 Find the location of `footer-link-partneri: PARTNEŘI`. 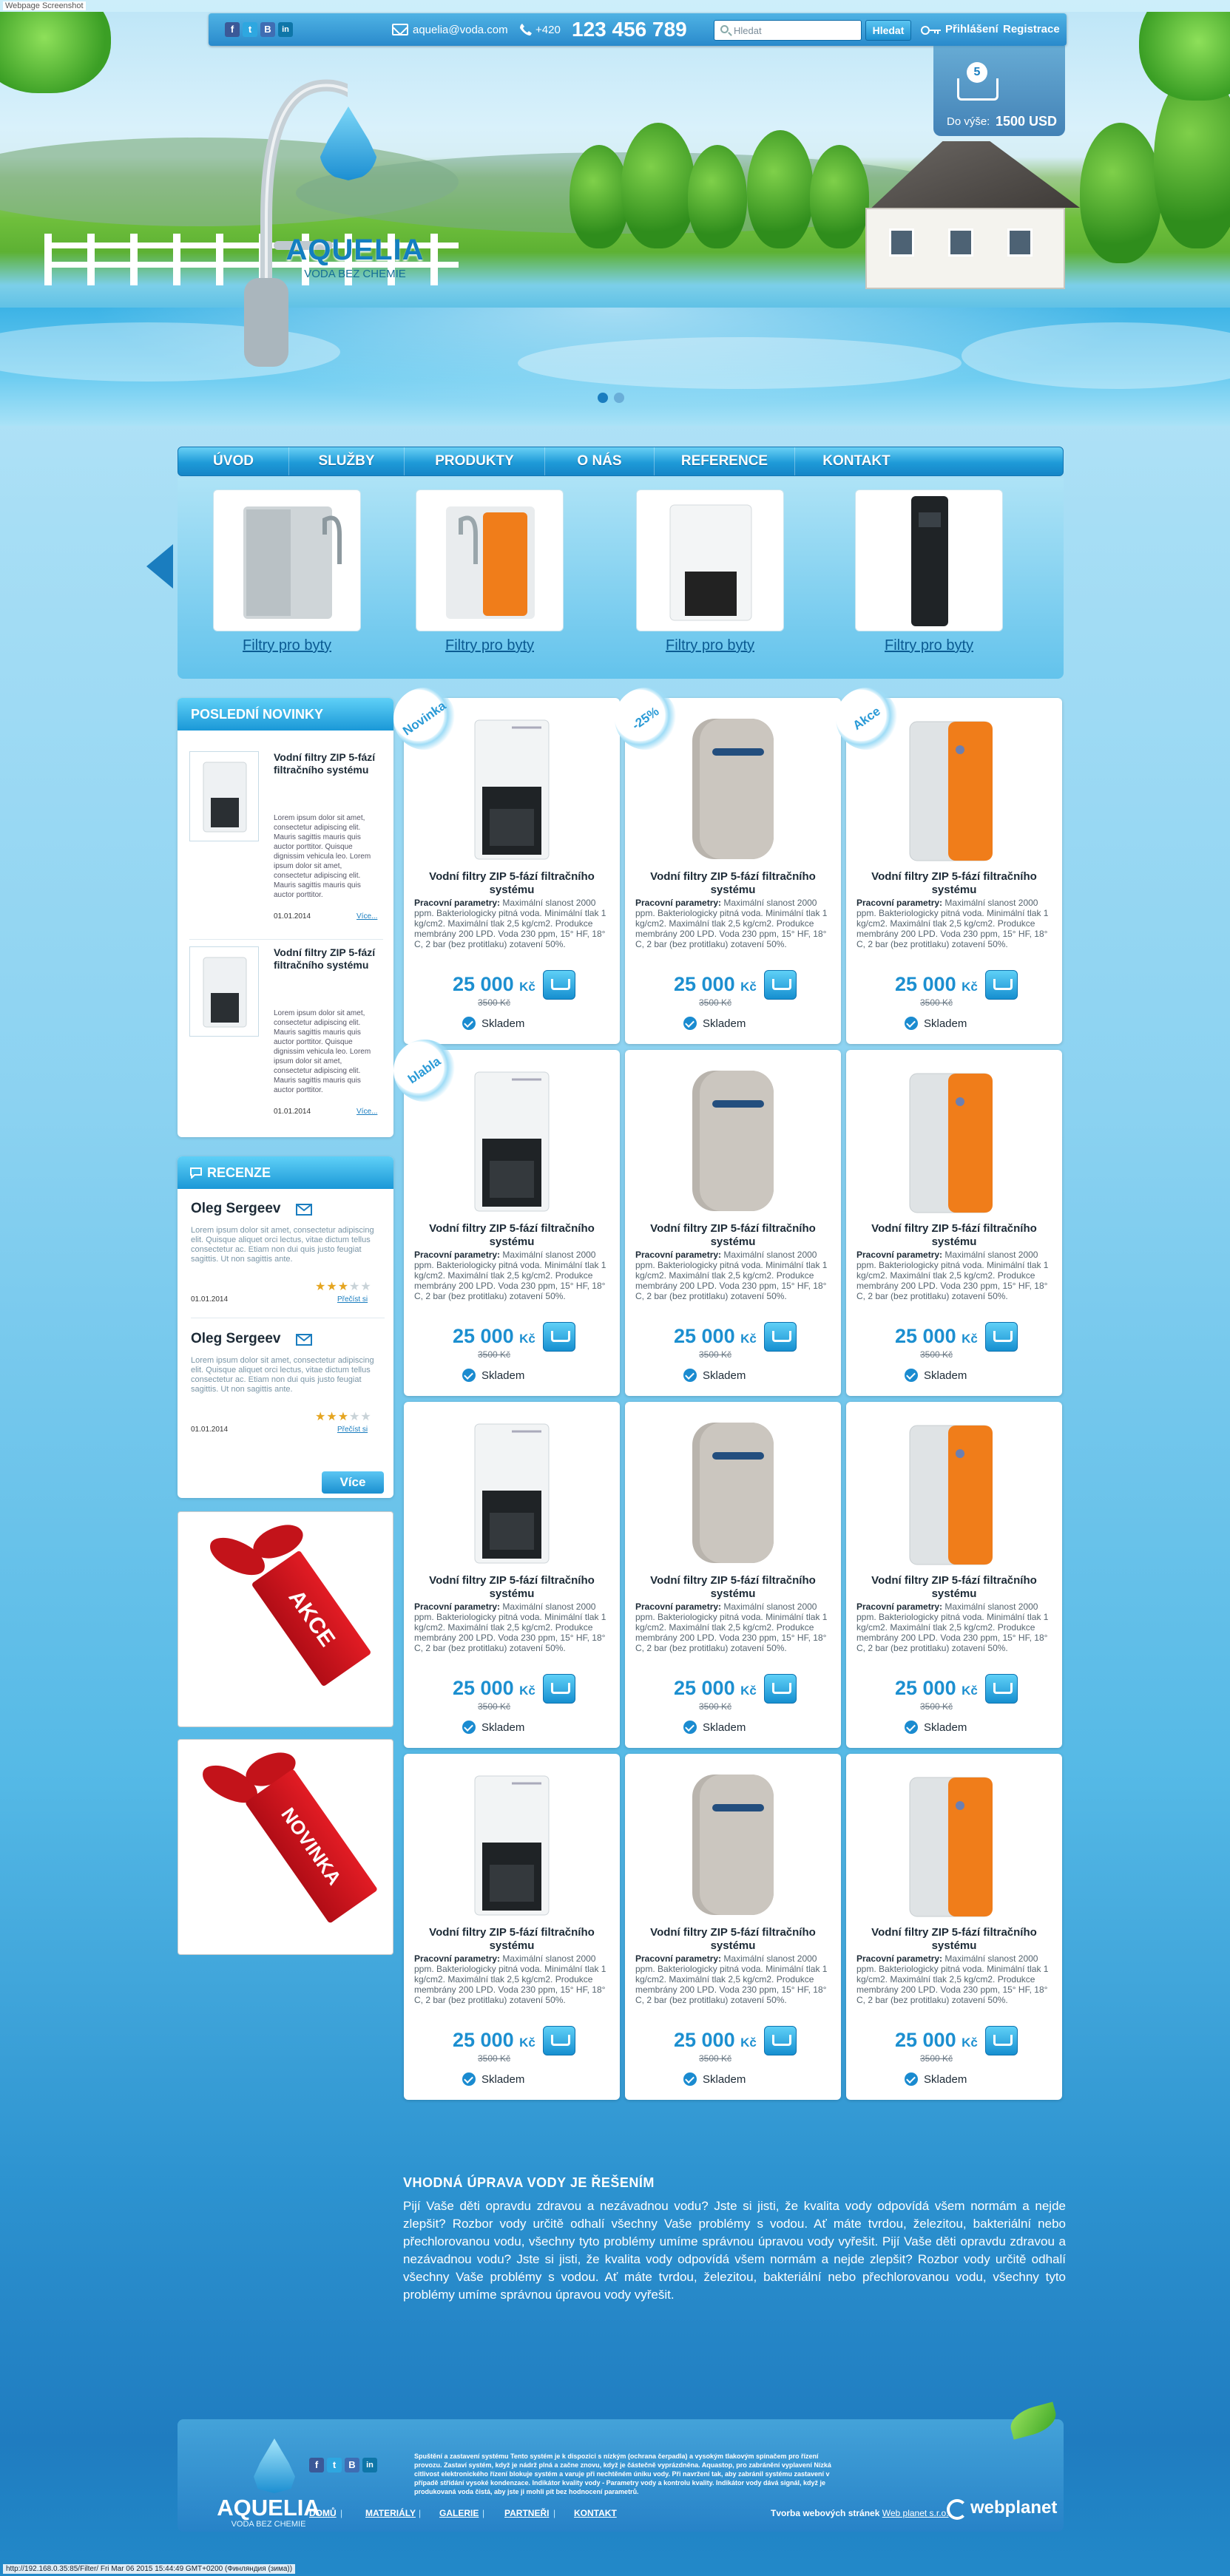

footer-link-partneri: PARTNEŘI is located at coordinates (526, 2513).